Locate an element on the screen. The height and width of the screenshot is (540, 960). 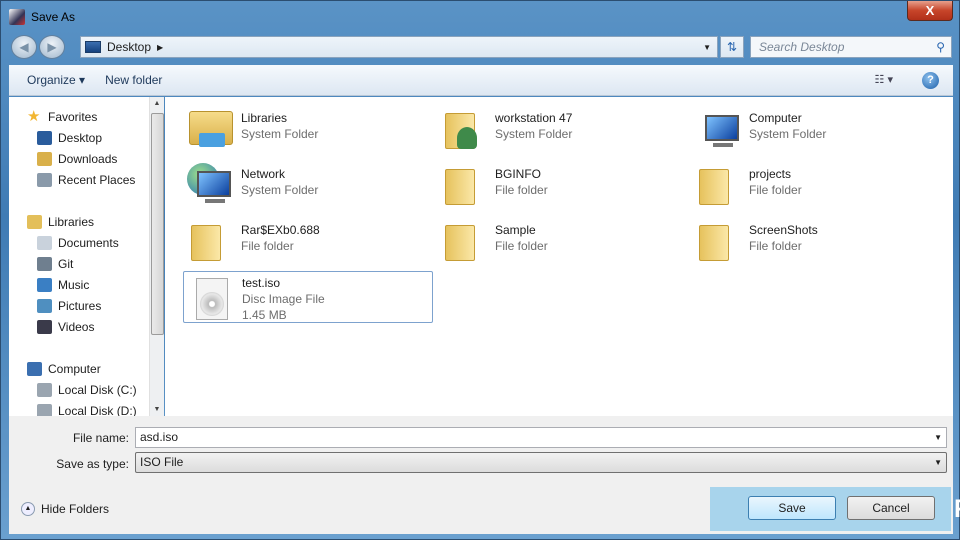
app-icon is located at coordinates (17, 17).